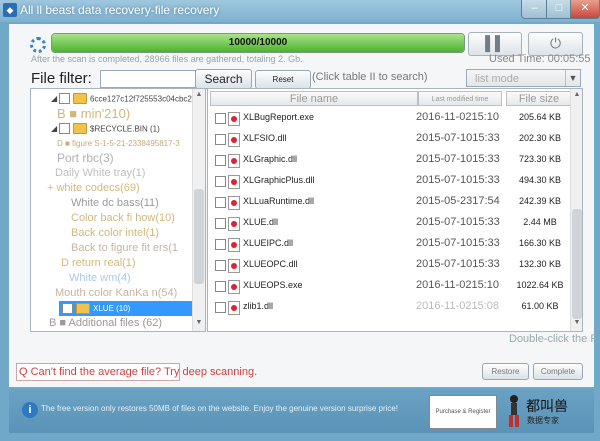  Describe the element at coordinates (116, 293) in the screenshot. I see `tree-node: Mouth color KanKa n(54)` at that location.